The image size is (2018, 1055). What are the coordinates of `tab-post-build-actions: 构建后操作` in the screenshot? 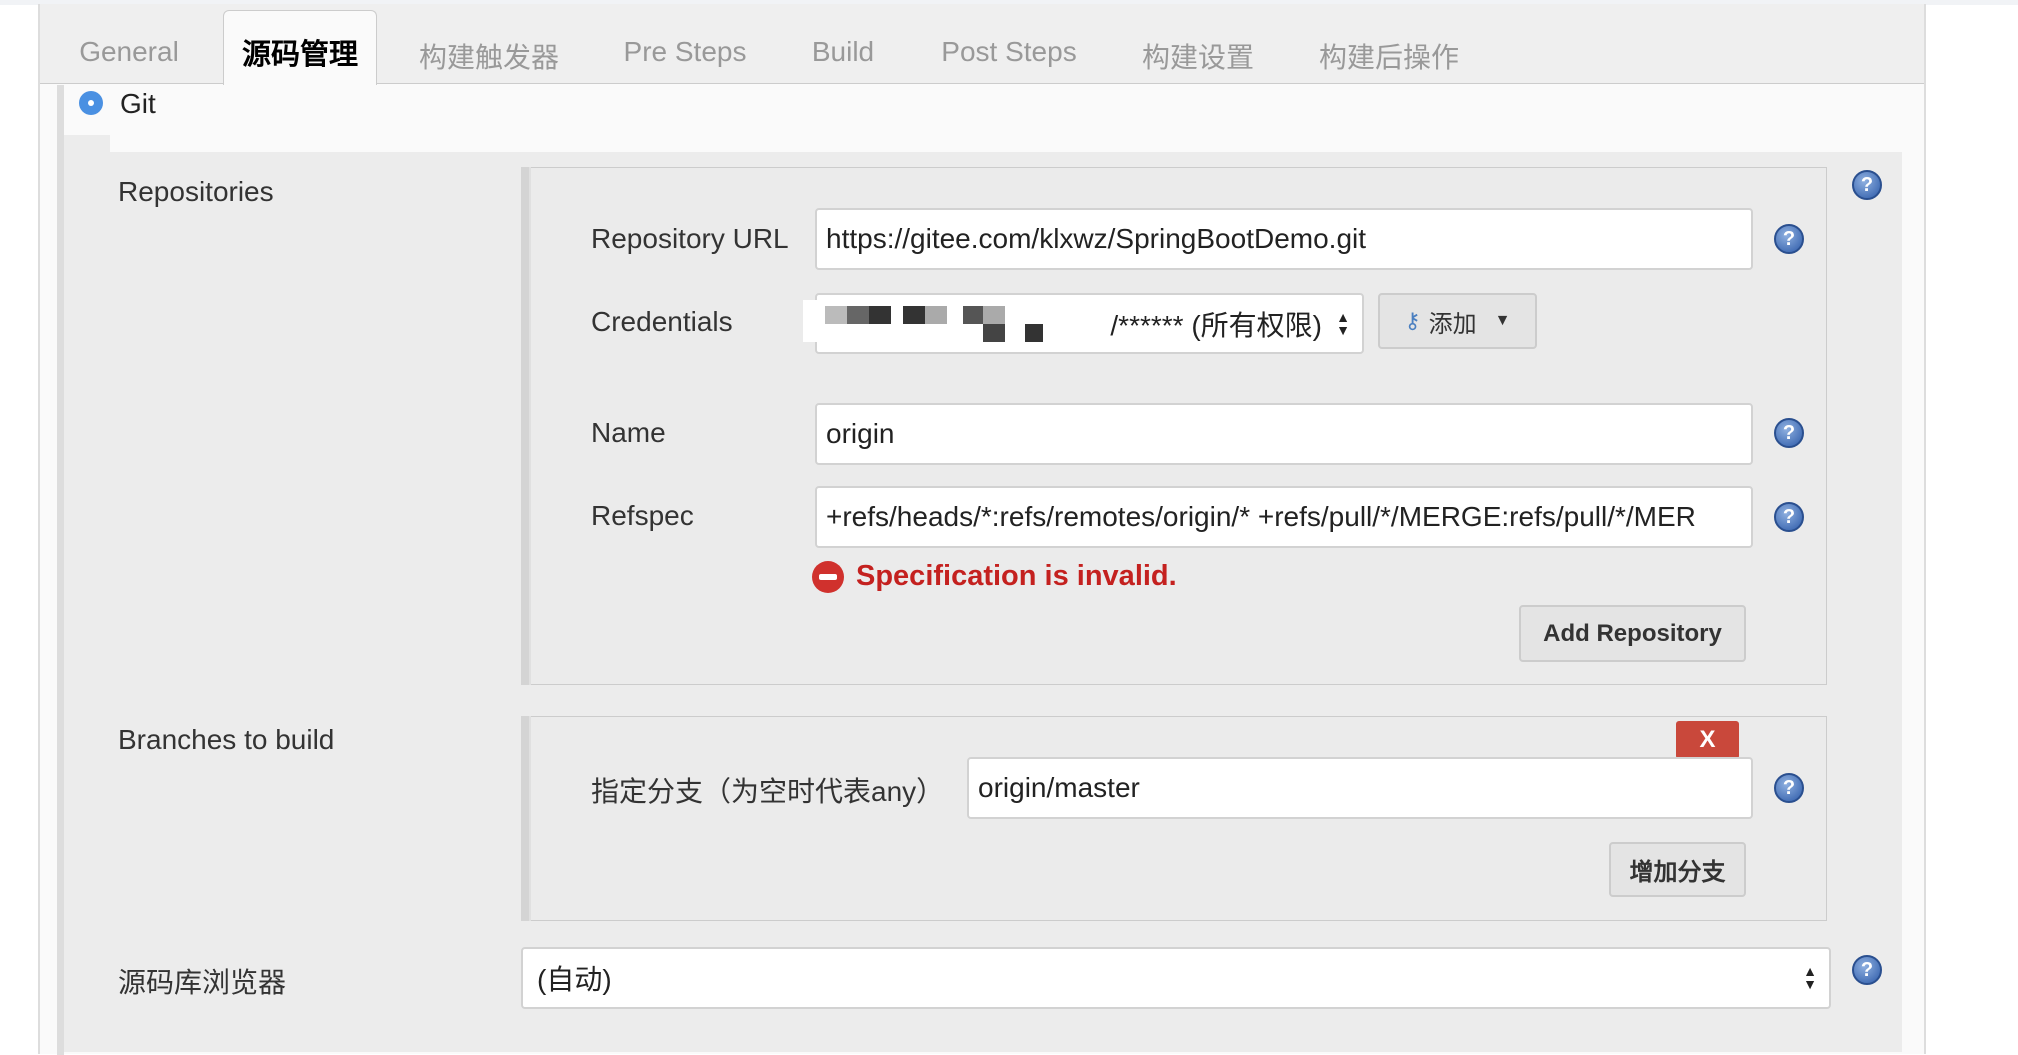 It's located at (1389, 56).